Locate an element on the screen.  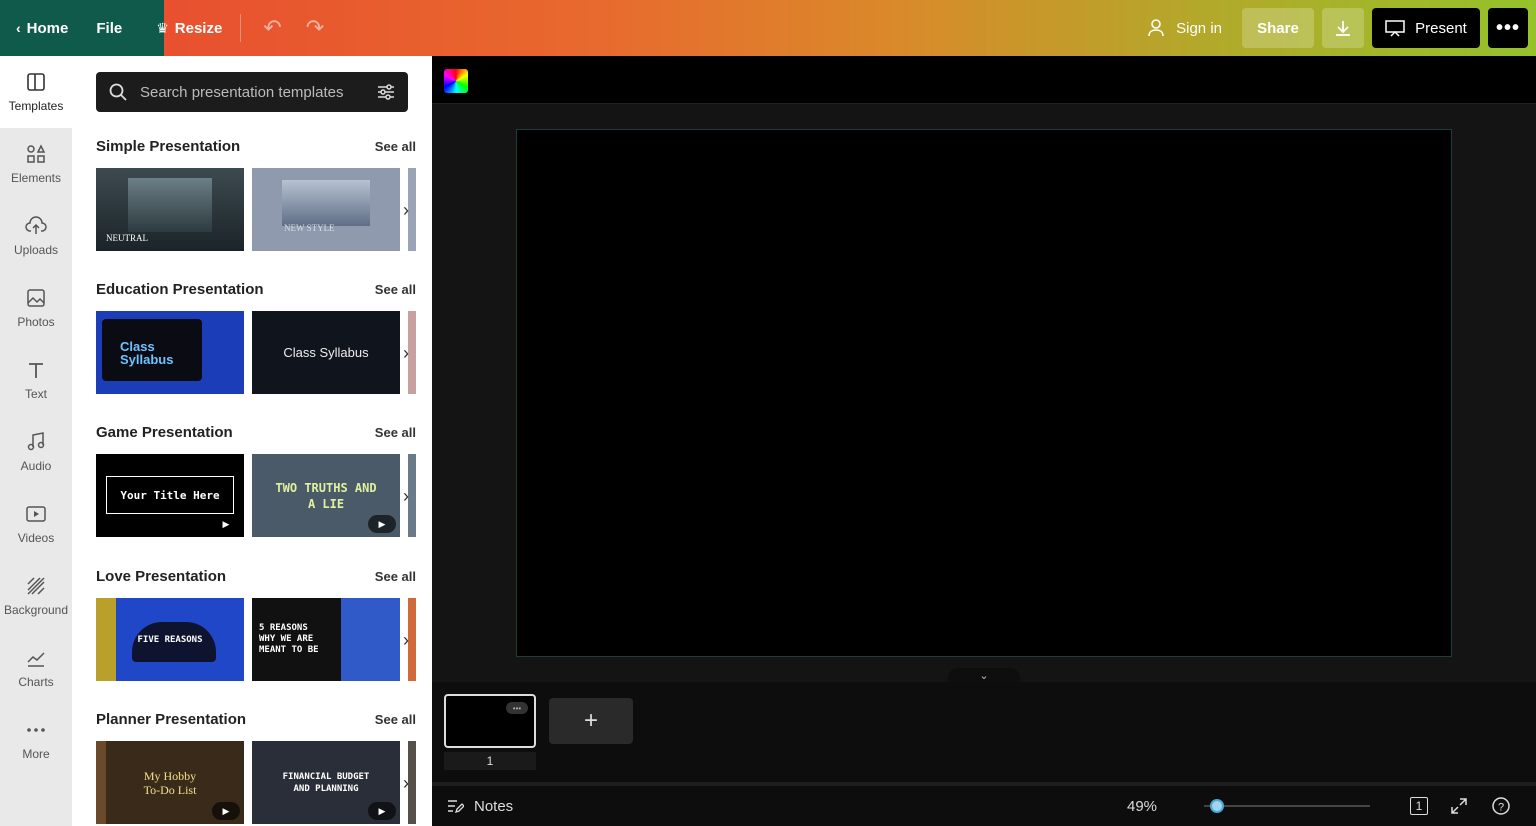
play-icon: ▶ is located at coordinates (382, 810).